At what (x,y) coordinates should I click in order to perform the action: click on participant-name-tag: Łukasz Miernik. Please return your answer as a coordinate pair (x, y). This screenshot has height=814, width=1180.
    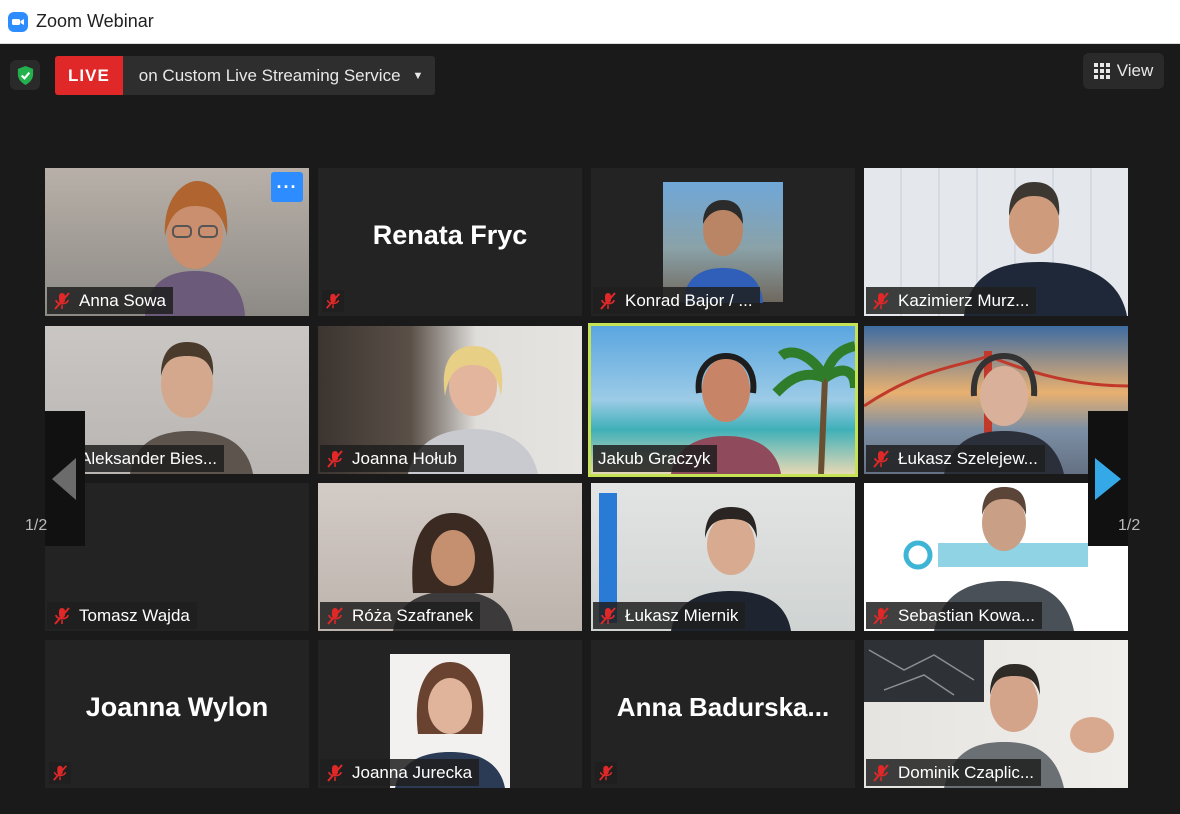
    Looking at the image, I should click on (669, 615).